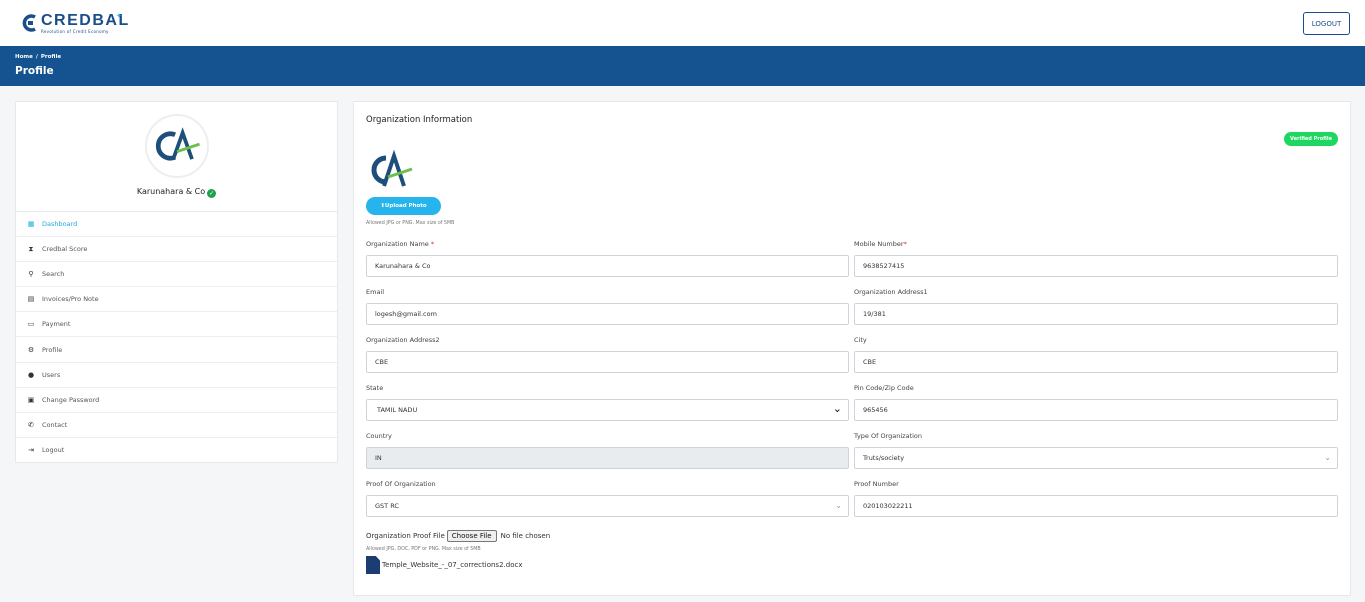  Describe the element at coordinates (212, 193) in the screenshot. I see `verified-check-icon: ✓` at that location.